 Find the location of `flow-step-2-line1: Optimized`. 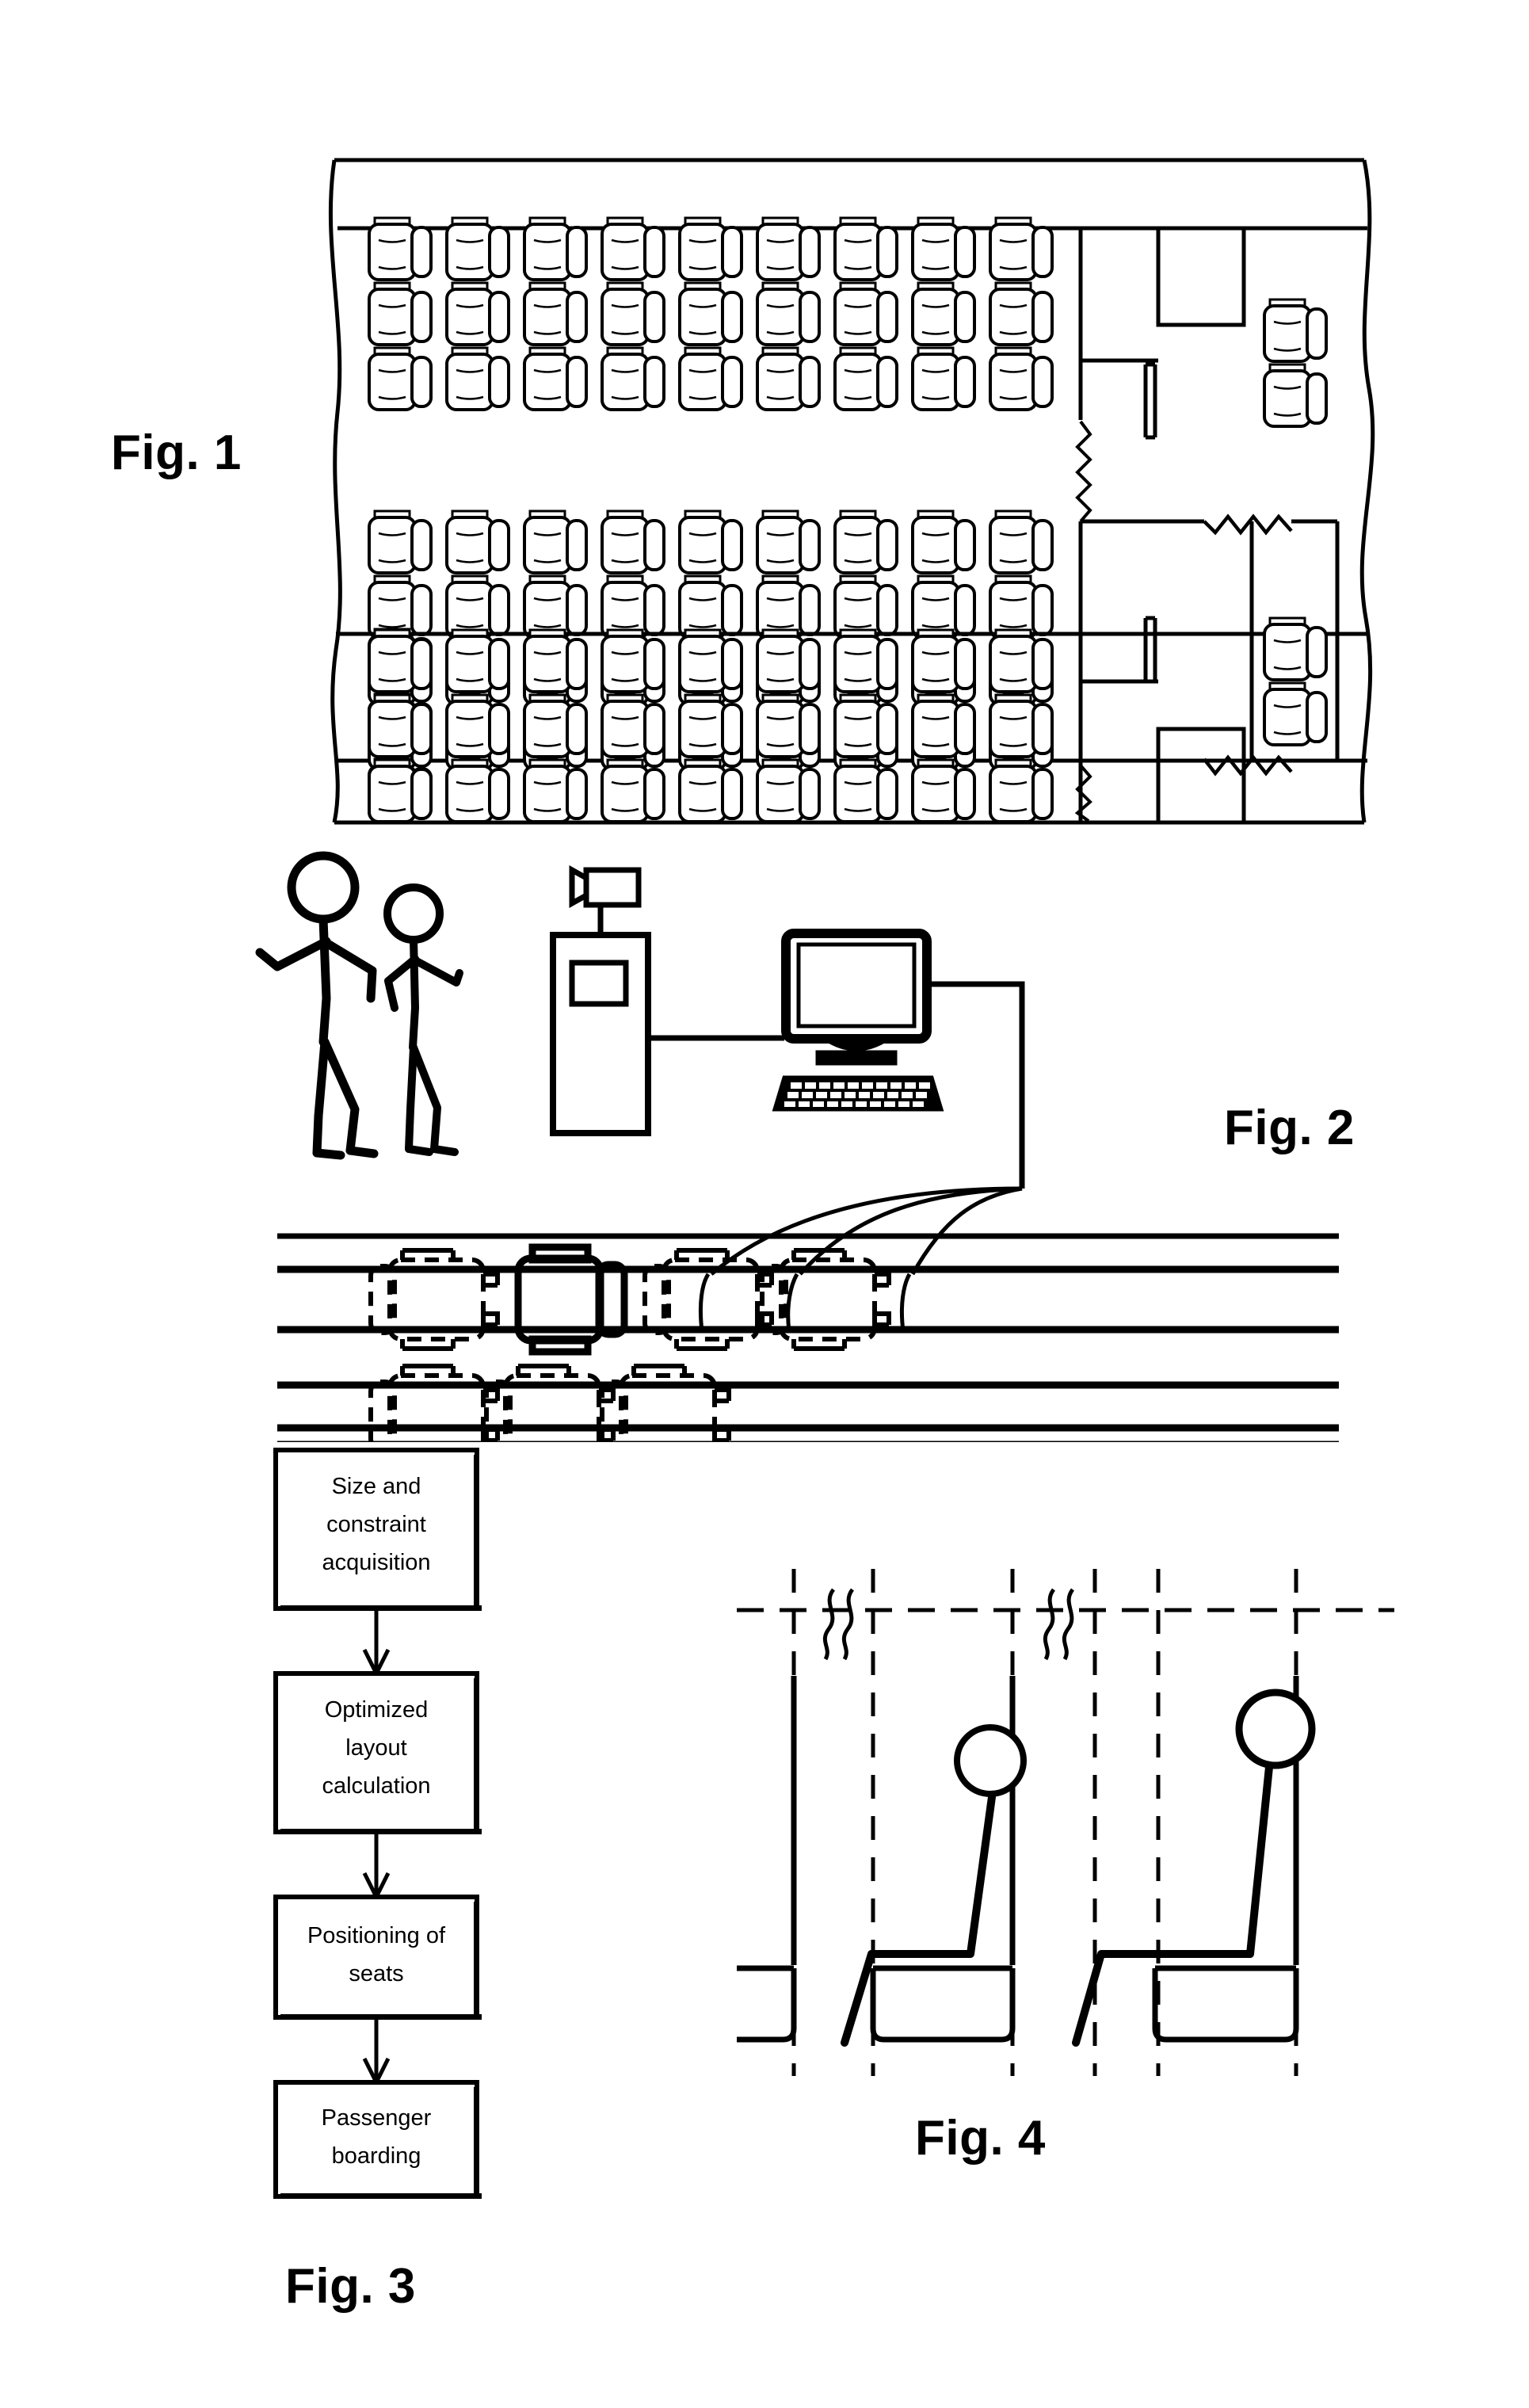

flow-step-2-line1: Optimized is located at coordinates (377, 1710).